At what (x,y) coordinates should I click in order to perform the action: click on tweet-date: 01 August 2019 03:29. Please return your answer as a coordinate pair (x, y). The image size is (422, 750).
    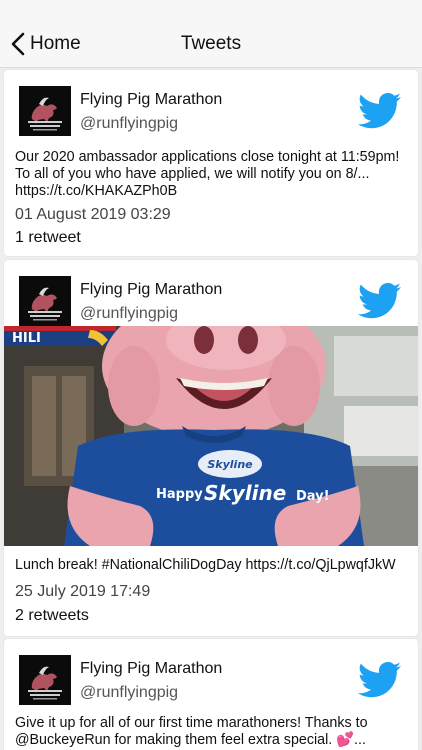
    Looking at the image, I should click on (93, 214).